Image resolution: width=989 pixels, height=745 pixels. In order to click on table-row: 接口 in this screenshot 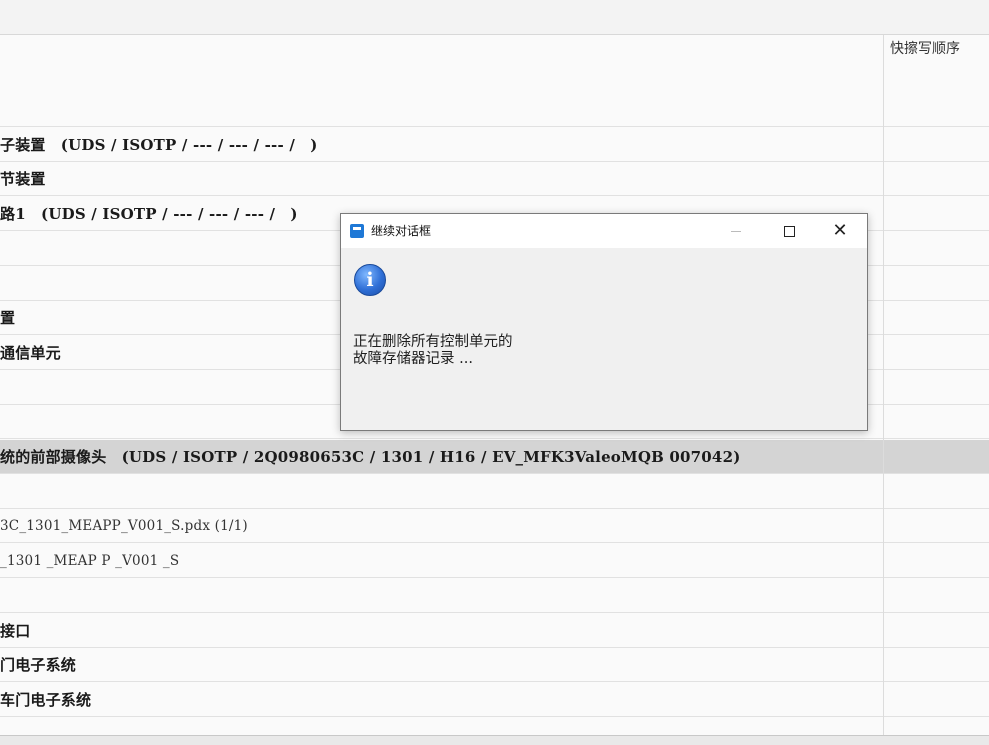, I will do `click(494, 631)`.